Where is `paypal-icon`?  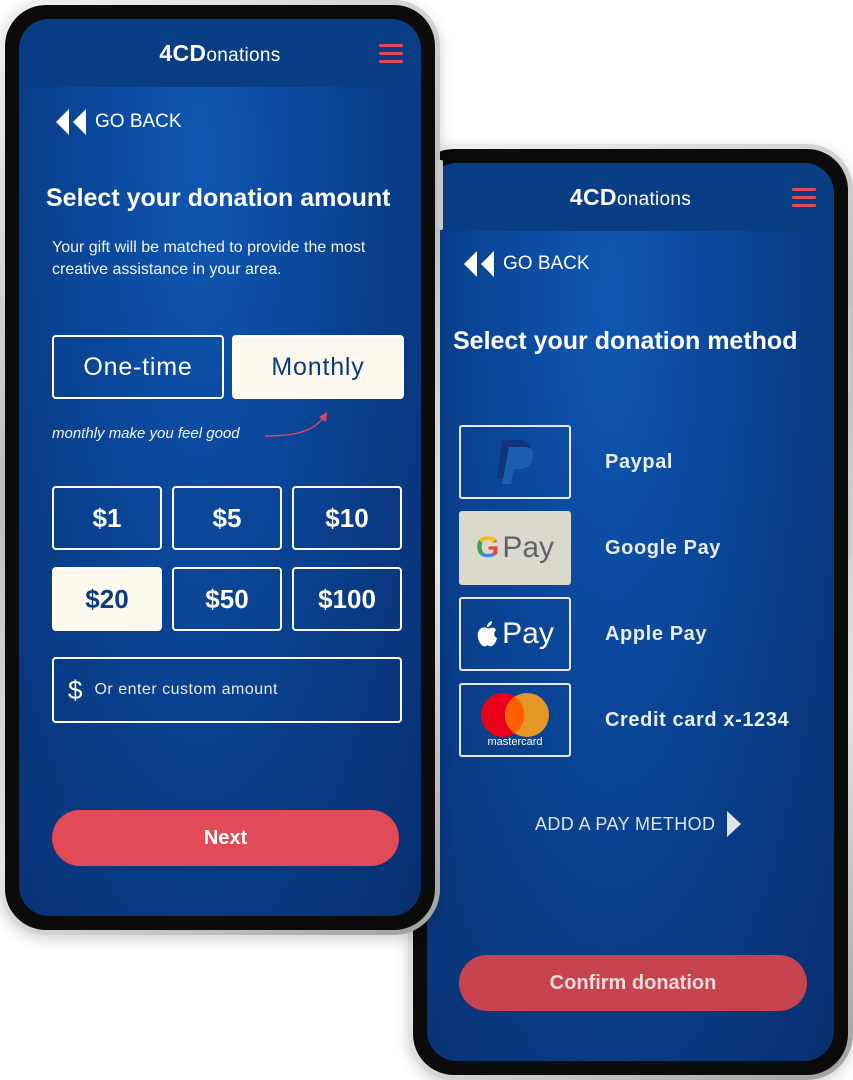 paypal-icon is located at coordinates (515, 462).